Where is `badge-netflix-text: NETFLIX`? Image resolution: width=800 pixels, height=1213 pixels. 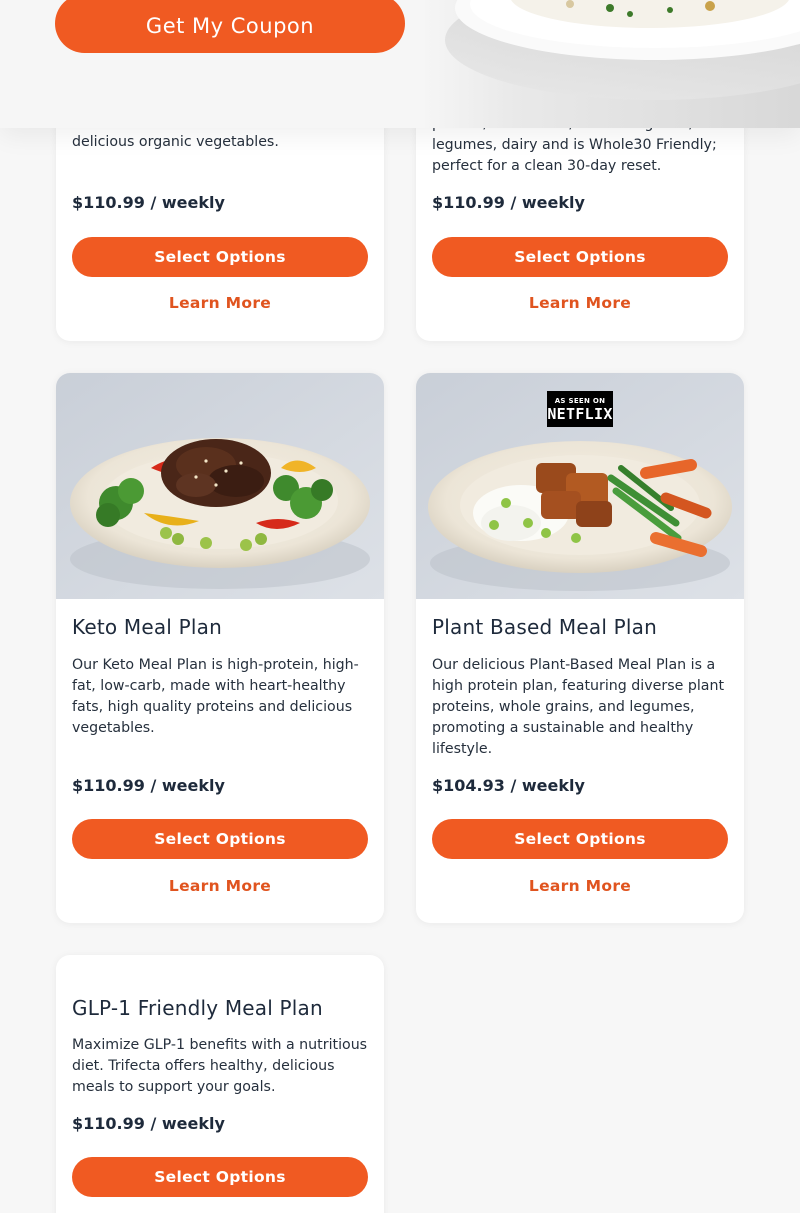 badge-netflix-text: NETFLIX is located at coordinates (580, 413).